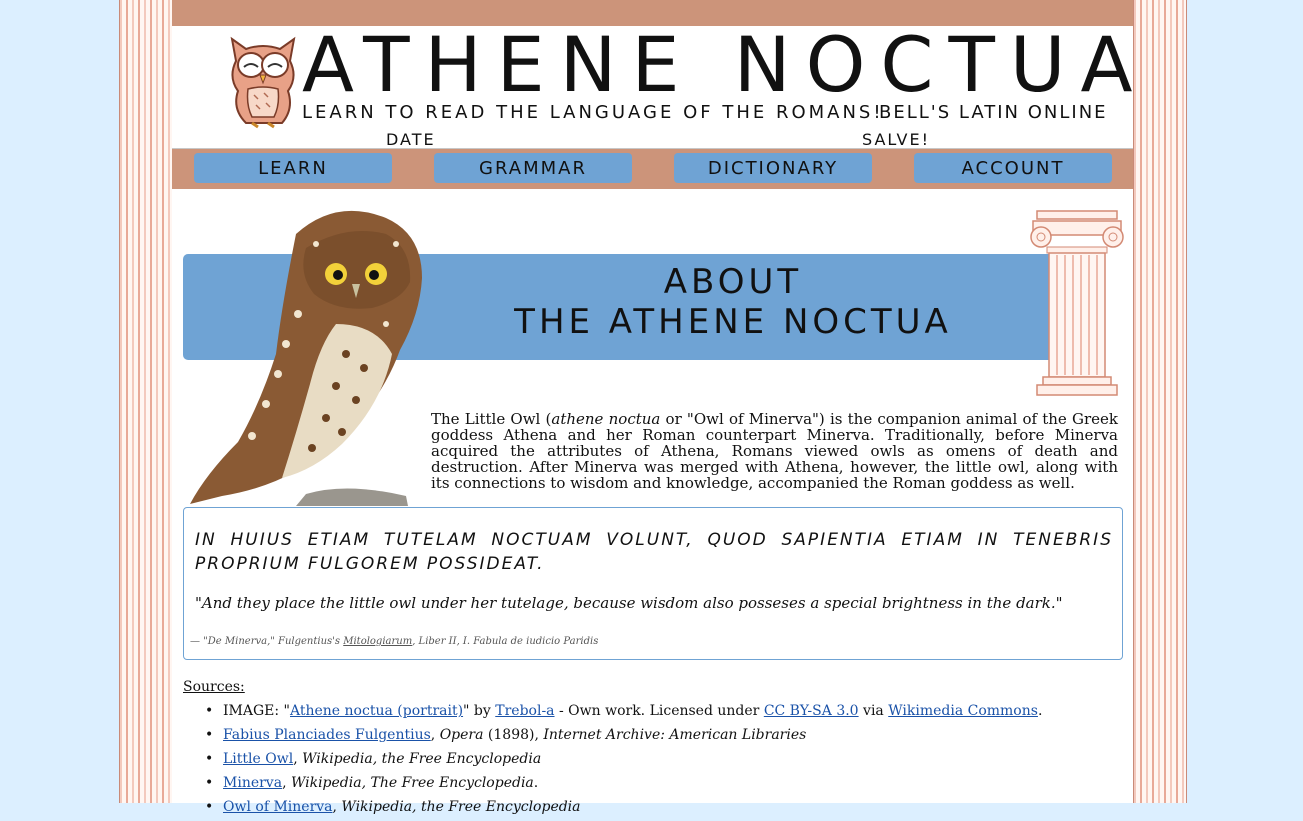 The image size is (1303, 821). Describe the element at coordinates (1160, 401) in the screenshot. I see `right-pillar-decoration` at that location.